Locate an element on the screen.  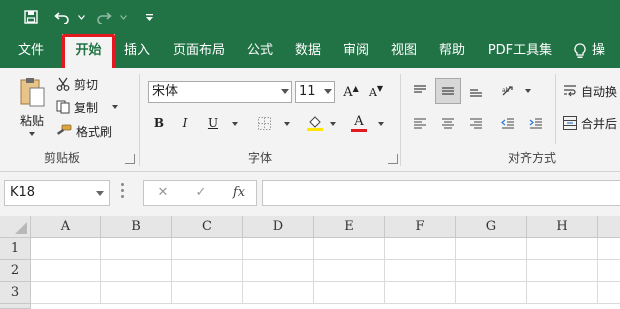
underline-button: U is located at coordinates (213, 123).